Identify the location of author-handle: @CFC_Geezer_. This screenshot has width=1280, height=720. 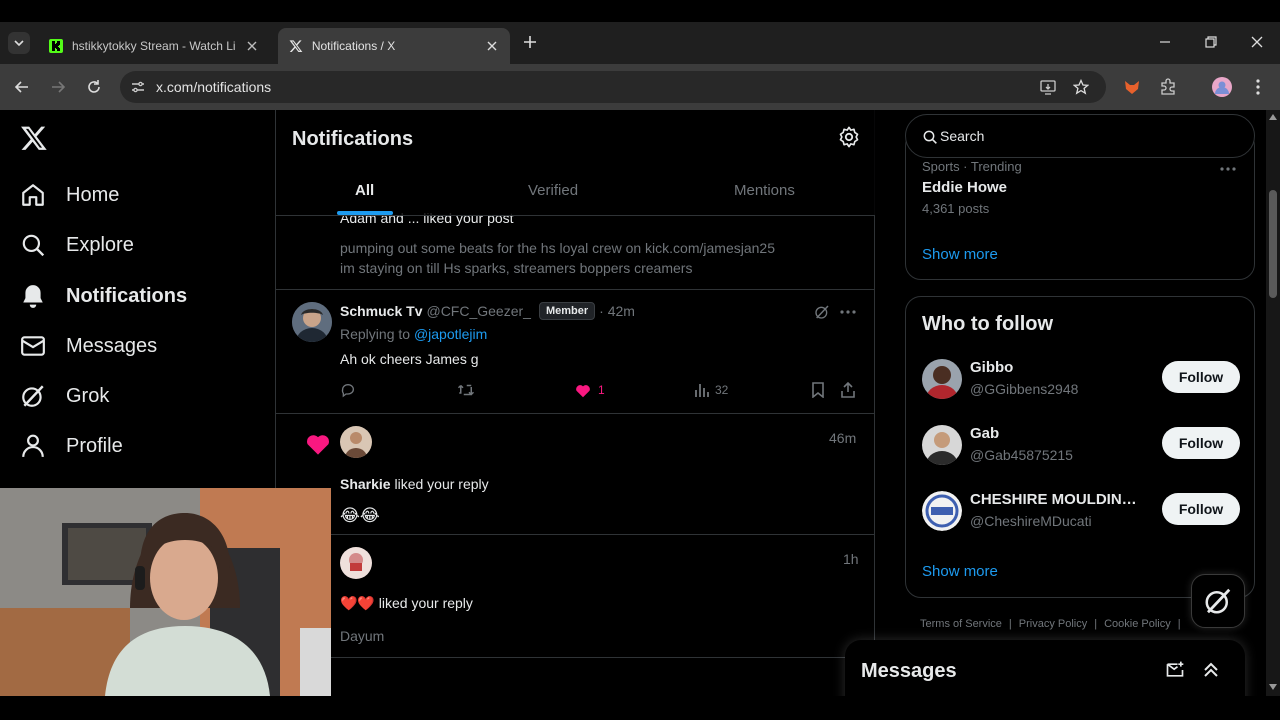
(478, 311).